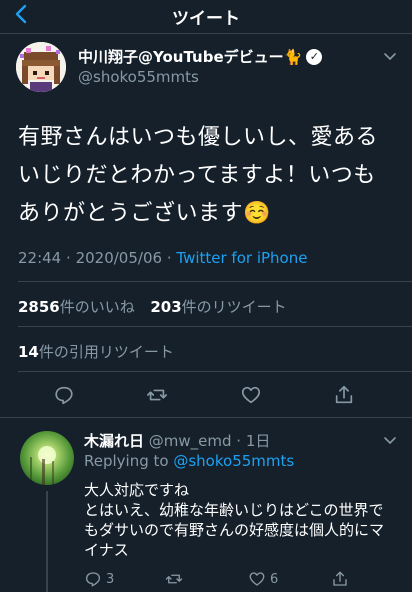 This screenshot has width=412, height=592. What do you see at coordinates (126, 461) in the screenshot?
I see `replying-prefix: Replying to` at bounding box center [126, 461].